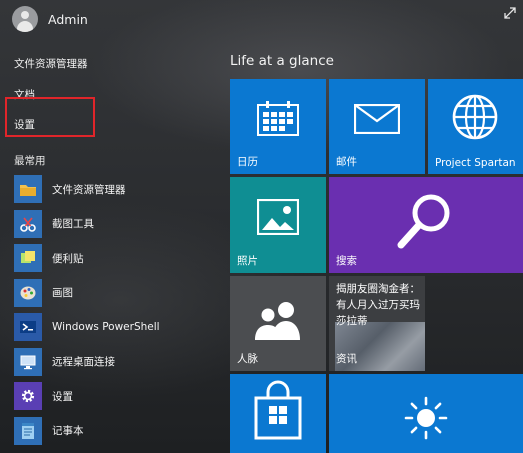 Image resolution: width=523 pixels, height=453 pixels. Describe the element at coordinates (28, 258) in the screenshot. I see `sticky-note-icon` at that location.